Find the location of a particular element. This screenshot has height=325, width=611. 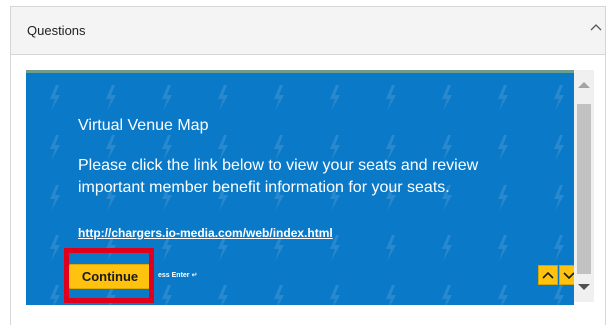

scrollbar-thumb is located at coordinates (584, 189).